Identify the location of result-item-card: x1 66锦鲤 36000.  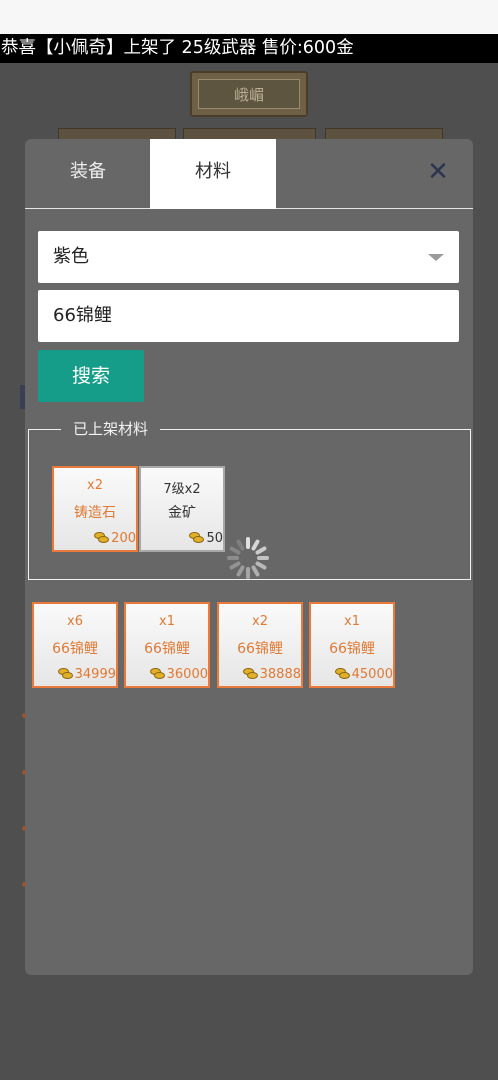
(167, 645).